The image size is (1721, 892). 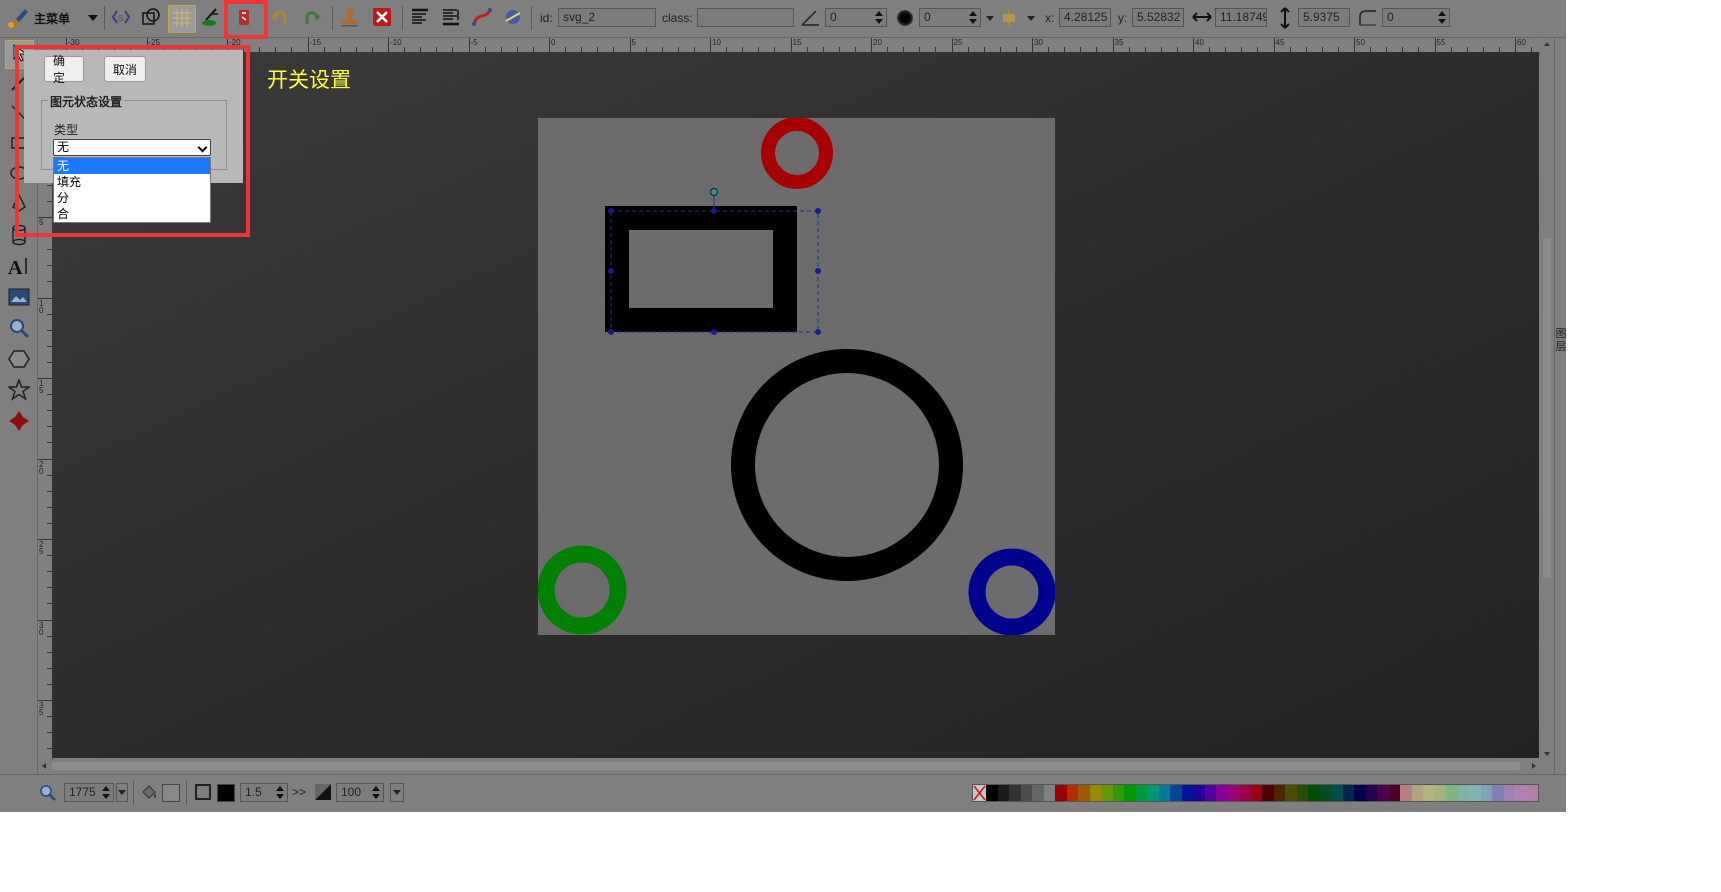 I want to click on height-input: 5.9375, so click(x=1324, y=17).